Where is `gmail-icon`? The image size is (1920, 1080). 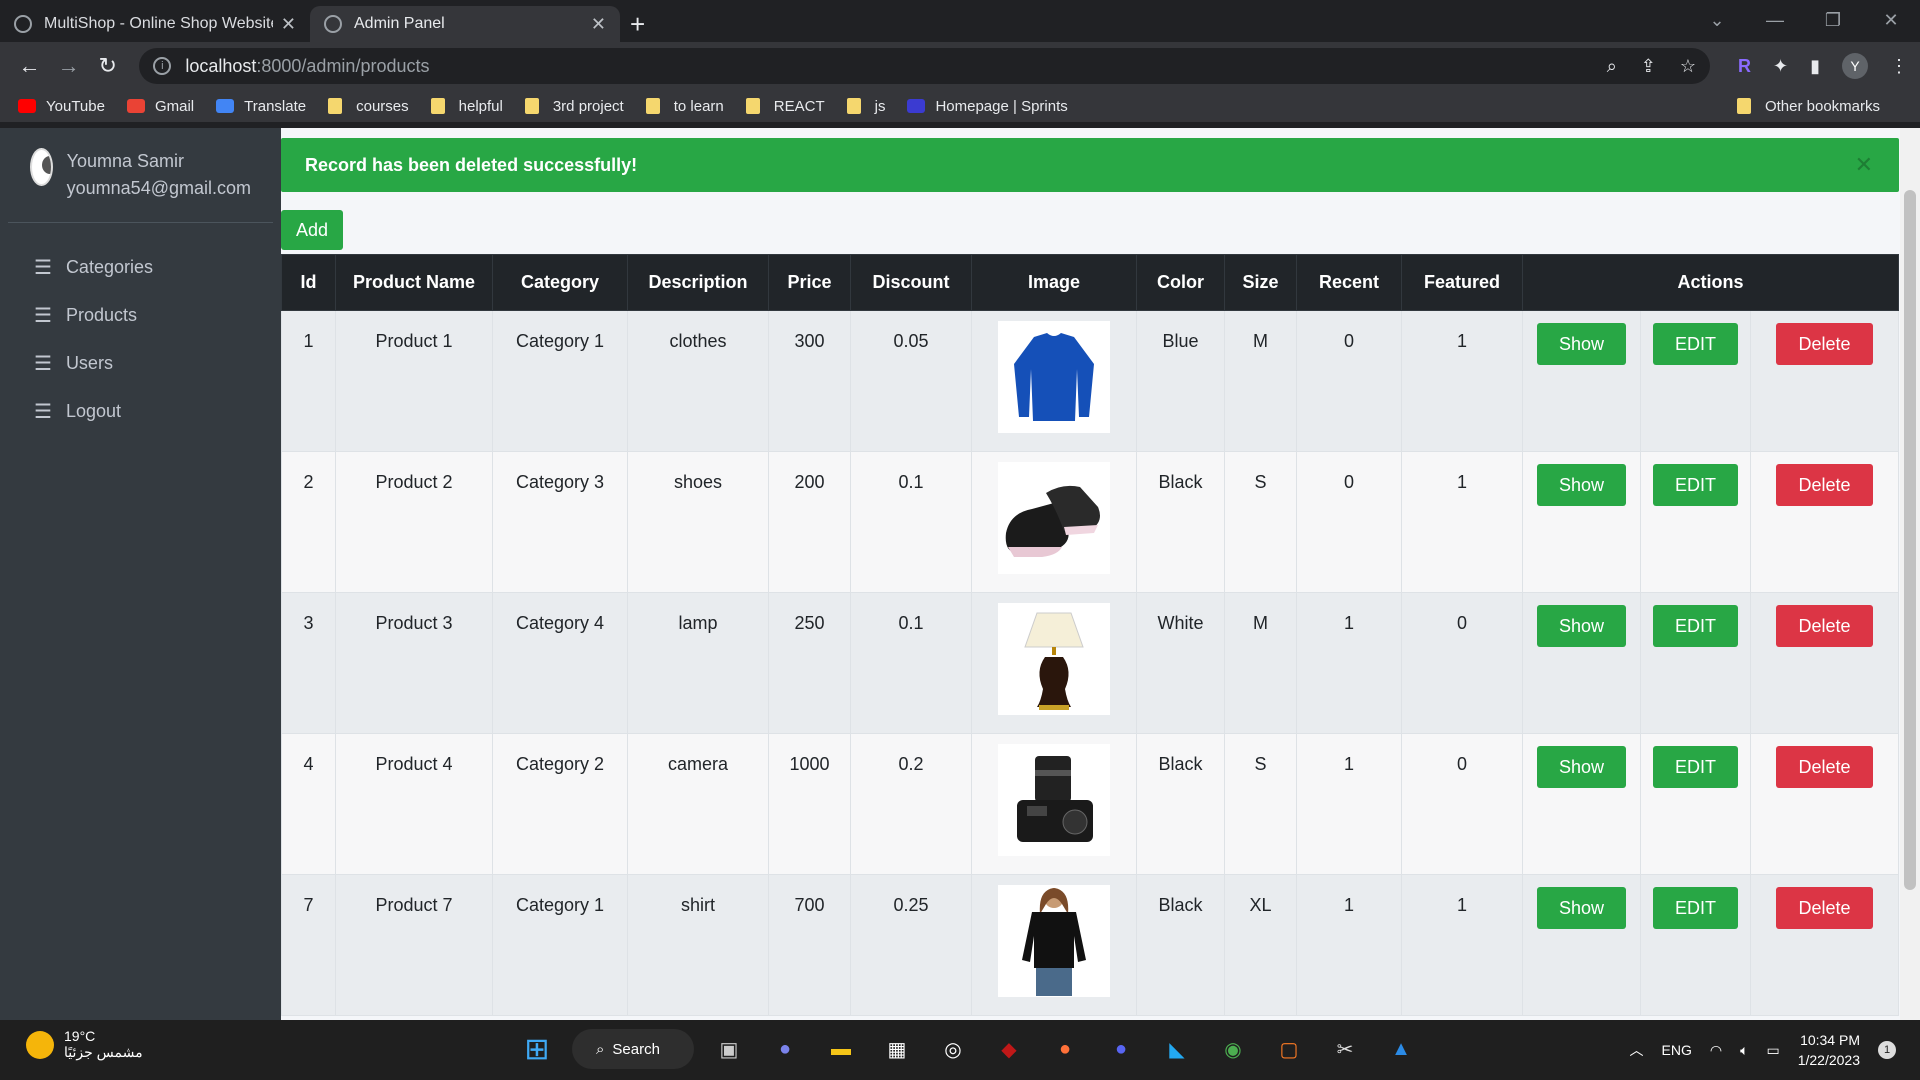
gmail-icon is located at coordinates (135, 106).